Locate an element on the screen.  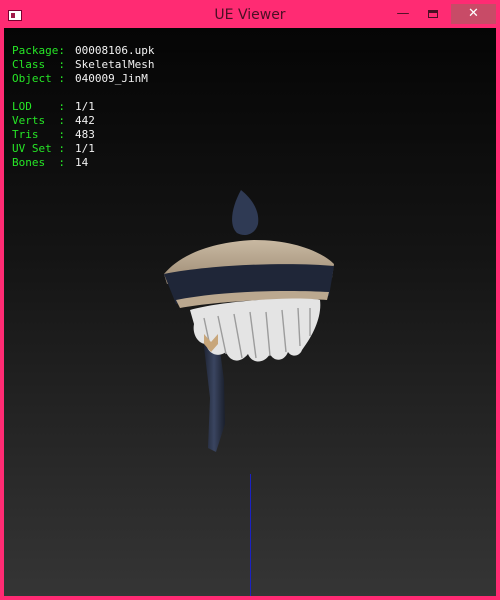
hat-knob is located at coordinates (245, 212).